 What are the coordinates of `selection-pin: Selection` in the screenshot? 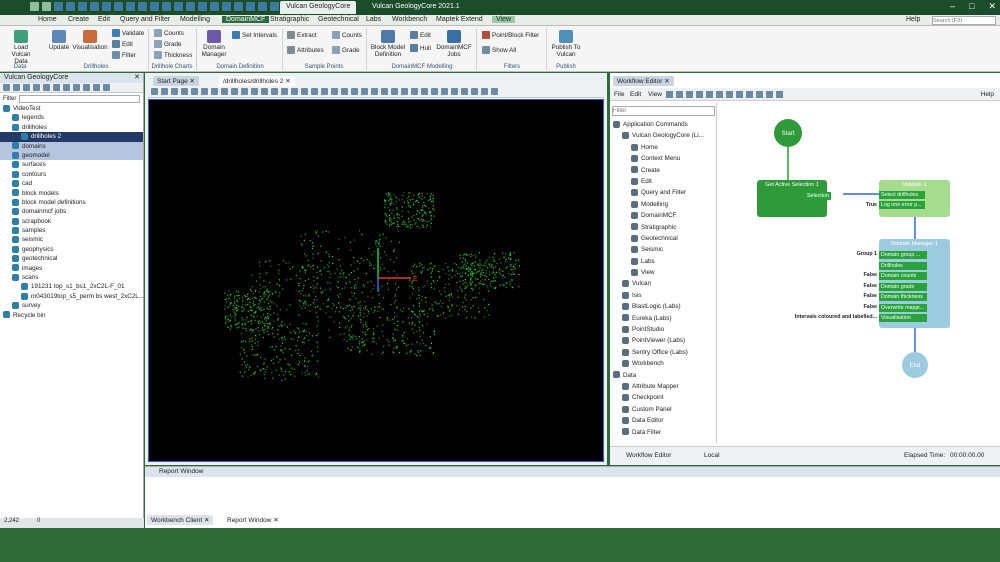 It's located at (818, 196).